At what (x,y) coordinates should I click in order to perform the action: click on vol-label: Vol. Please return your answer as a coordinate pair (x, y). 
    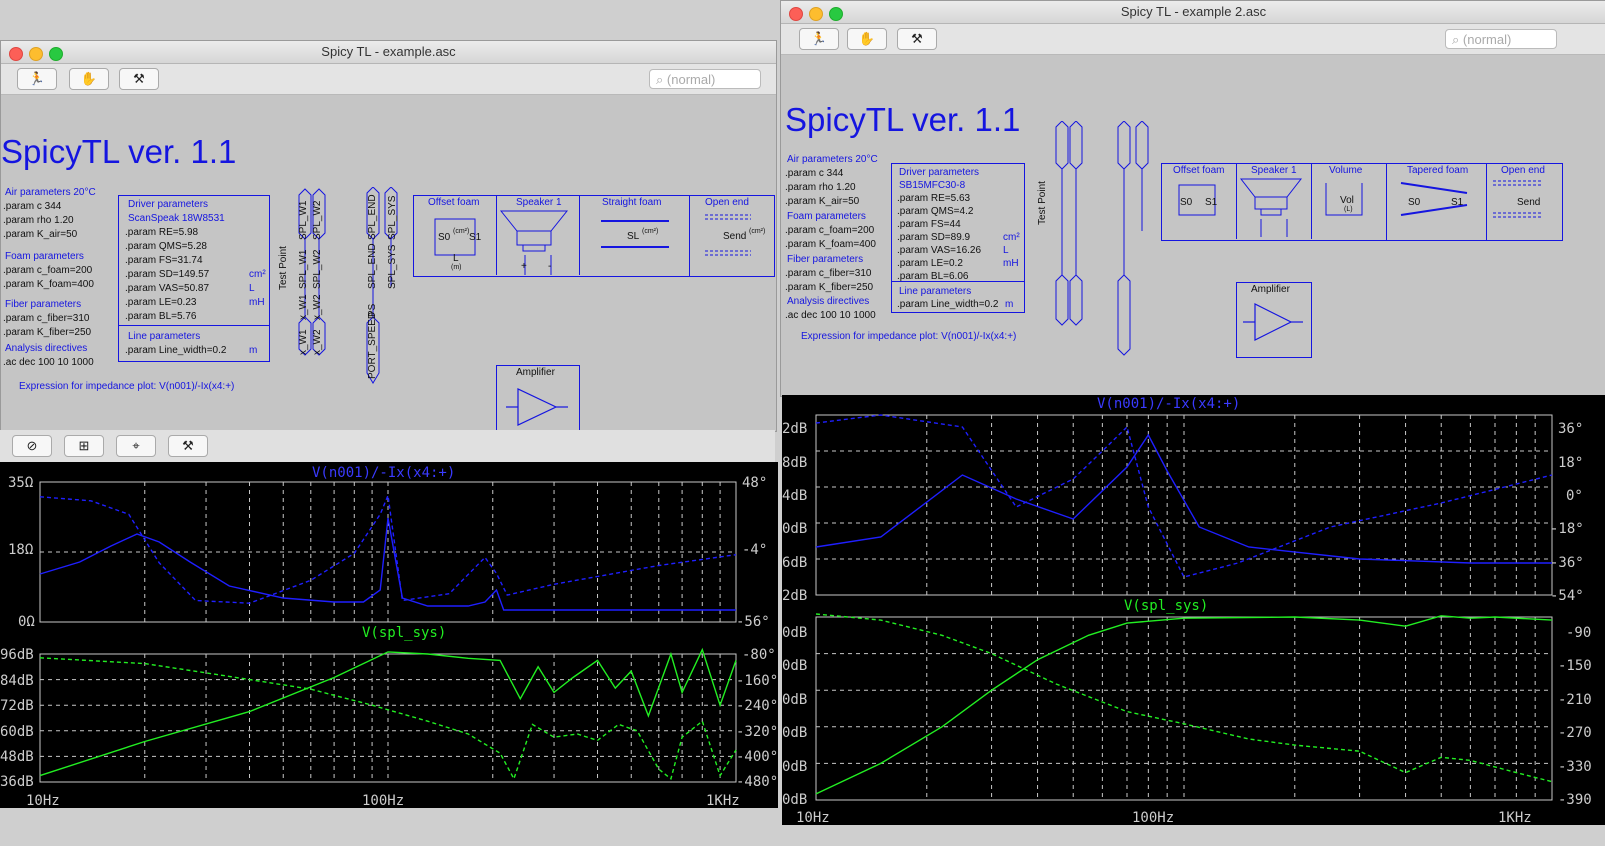
    Looking at the image, I should click on (1347, 200).